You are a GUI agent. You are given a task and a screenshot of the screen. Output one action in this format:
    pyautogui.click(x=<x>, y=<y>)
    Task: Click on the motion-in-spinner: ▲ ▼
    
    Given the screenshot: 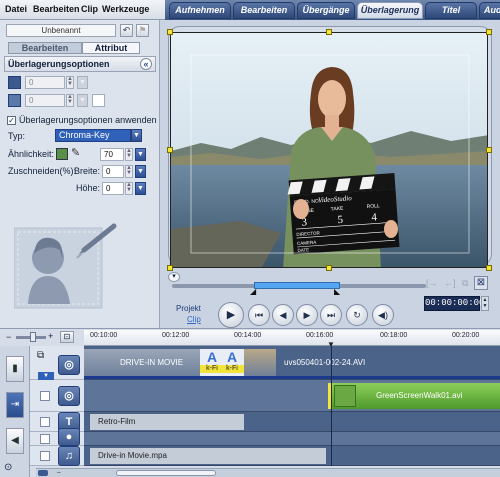 What is the action you would take?
    pyautogui.click(x=70, y=82)
    